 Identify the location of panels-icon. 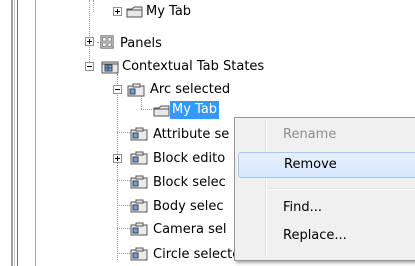
(107, 42).